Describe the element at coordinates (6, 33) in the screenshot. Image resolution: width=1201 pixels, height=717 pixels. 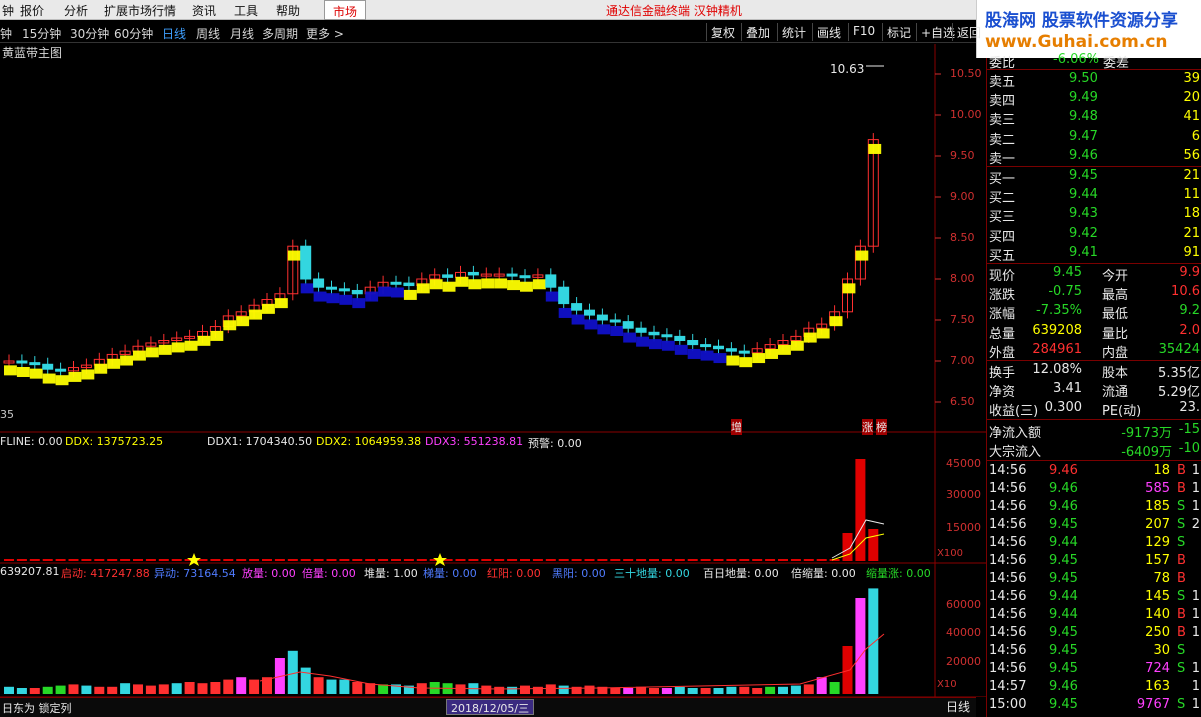
I see `period-tab-0: 钟` at that location.